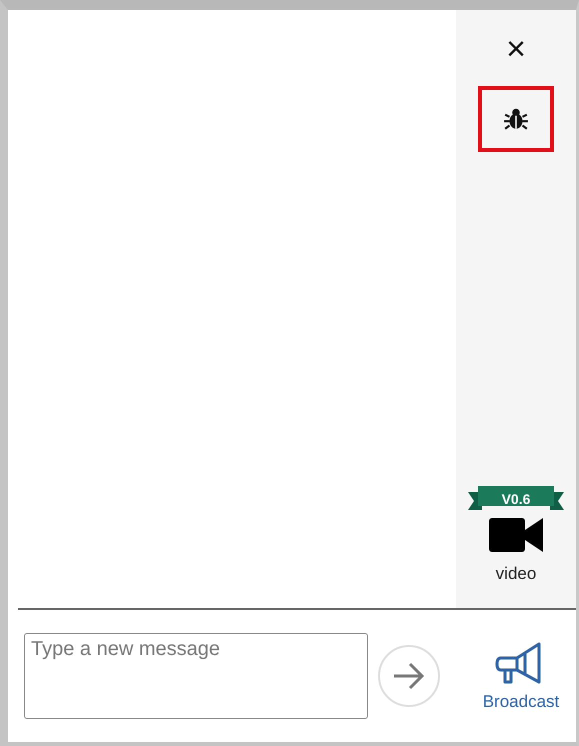 This screenshot has height=746, width=579. Describe the element at coordinates (516, 499) in the screenshot. I see `version-ribbon: V0.6` at that location.